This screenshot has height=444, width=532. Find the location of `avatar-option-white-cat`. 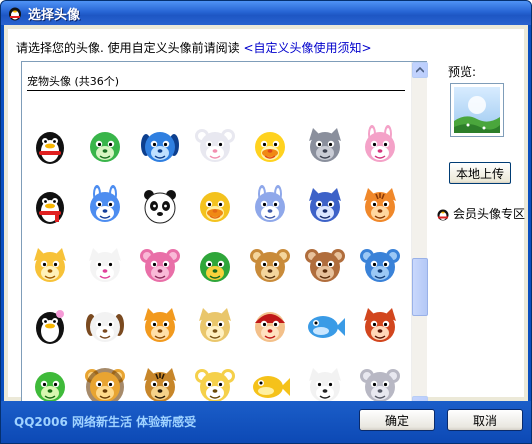

avatar-option-white-cat is located at coordinates (105, 266).